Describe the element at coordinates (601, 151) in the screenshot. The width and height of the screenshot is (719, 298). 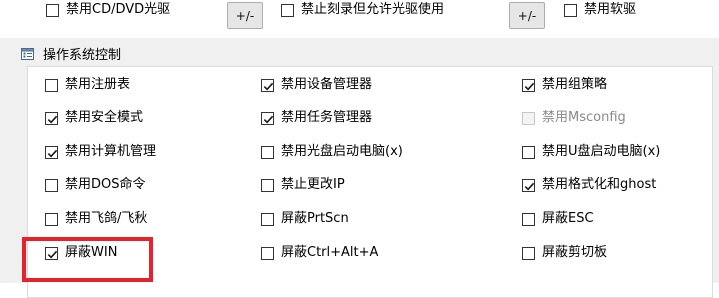
I see `option-label: 禁用U盘启动电脑(x)` at that location.